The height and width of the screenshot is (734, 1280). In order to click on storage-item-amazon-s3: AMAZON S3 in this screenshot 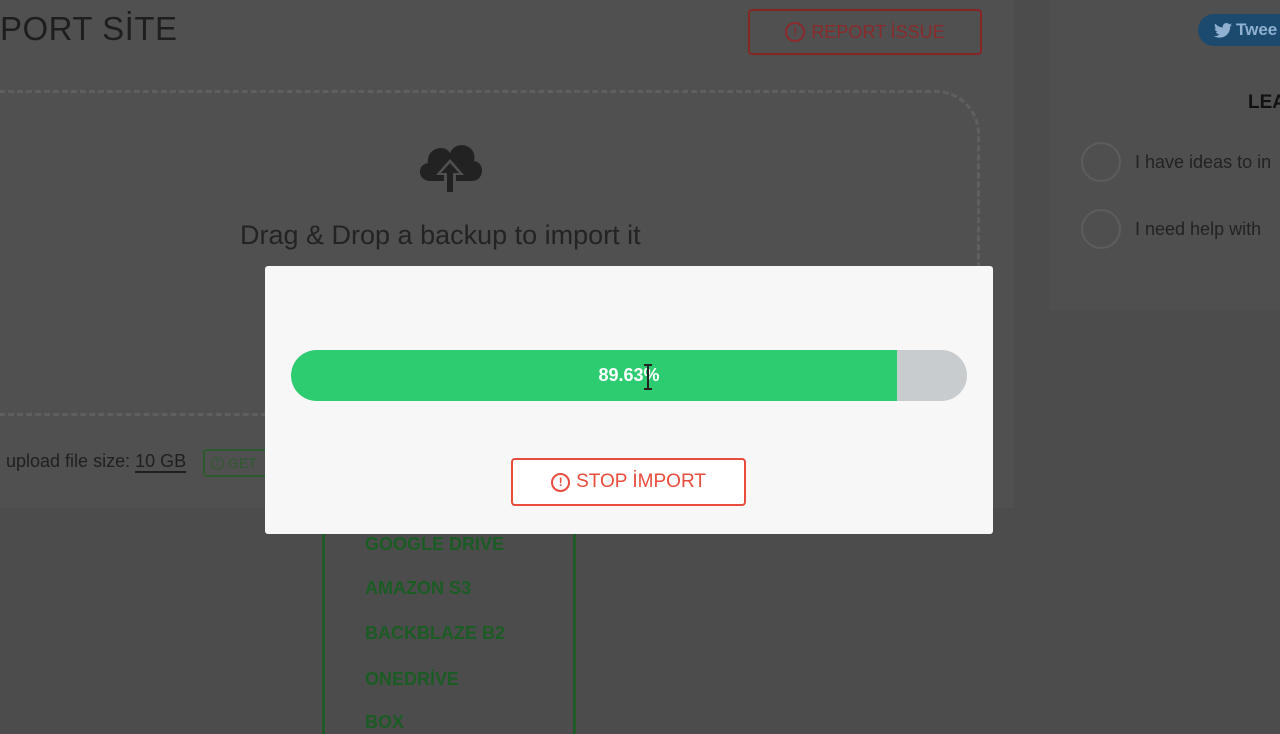, I will do `click(418, 588)`.